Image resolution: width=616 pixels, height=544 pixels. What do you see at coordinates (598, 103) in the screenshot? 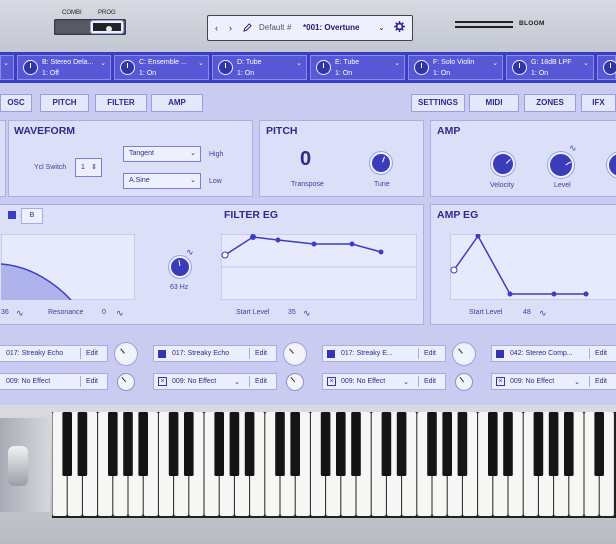
I see `tab-ifx: IFX` at bounding box center [598, 103].